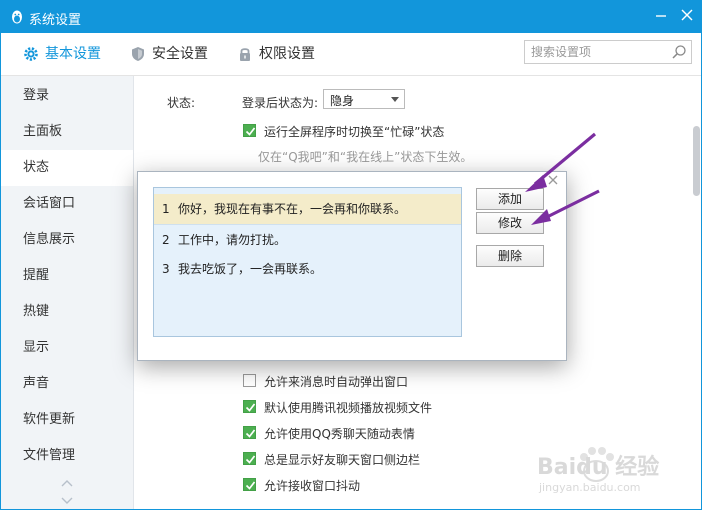 The height and width of the screenshot is (510, 702). I want to click on status-section-label: 状态:, so click(181, 103).